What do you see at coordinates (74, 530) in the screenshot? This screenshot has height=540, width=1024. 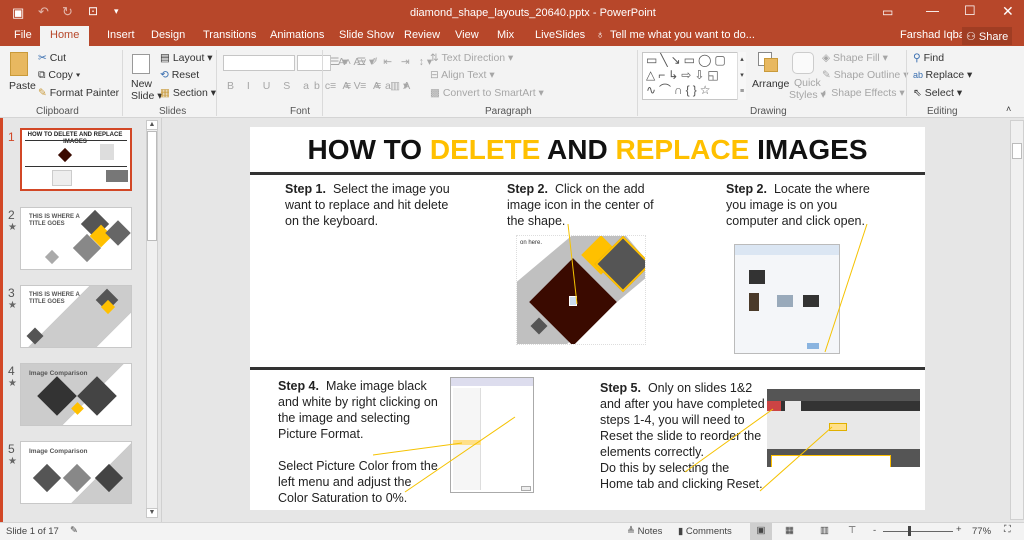 I see `spell-check-icon: ✎` at bounding box center [74, 530].